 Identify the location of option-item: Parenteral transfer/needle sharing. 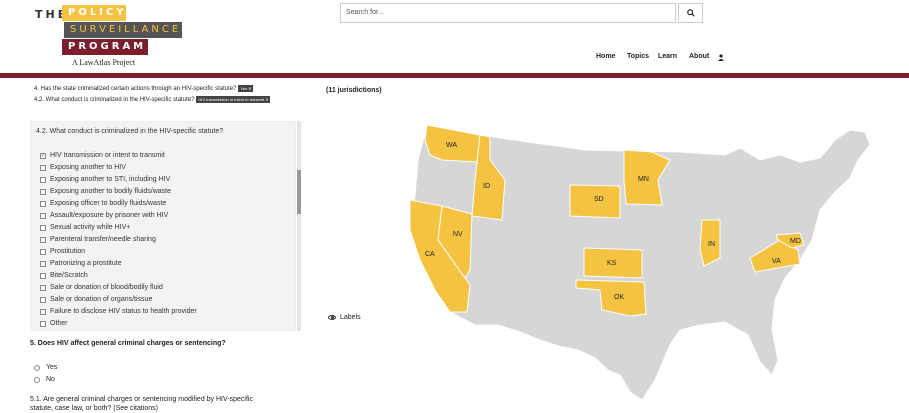
(98, 239).